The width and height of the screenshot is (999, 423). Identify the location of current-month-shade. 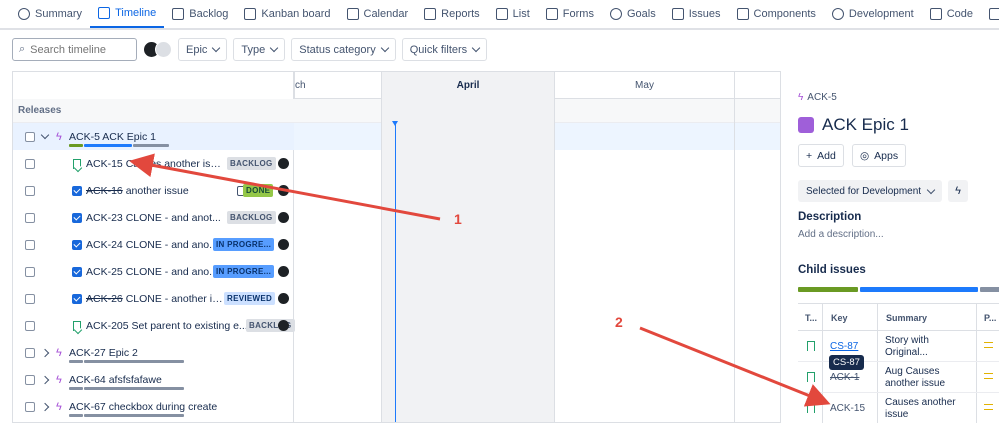
(467, 260).